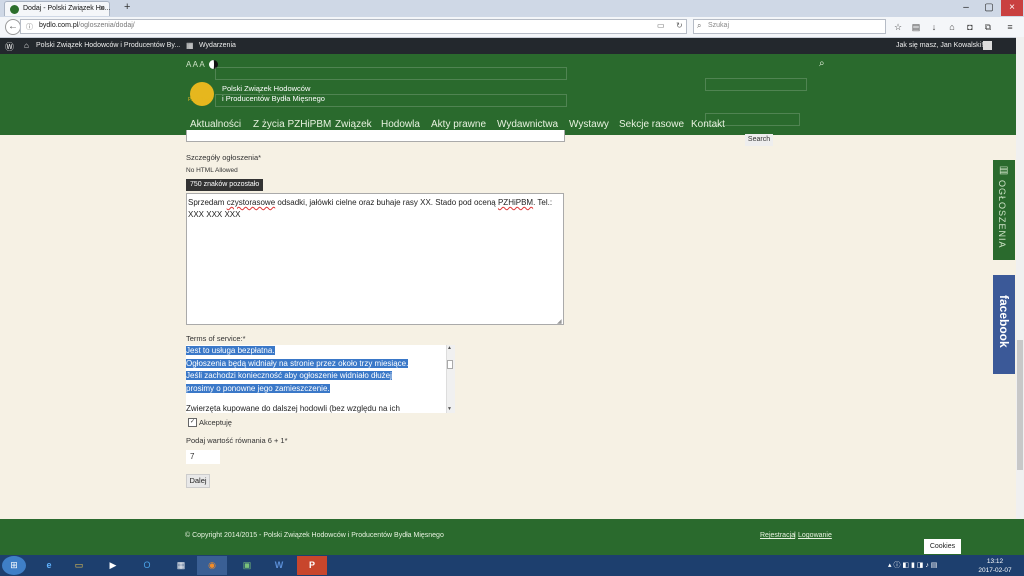 Image resolution: width=1024 pixels, height=576 pixels. I want to click on search-placeholder: Szukaj, so click(719, 25).